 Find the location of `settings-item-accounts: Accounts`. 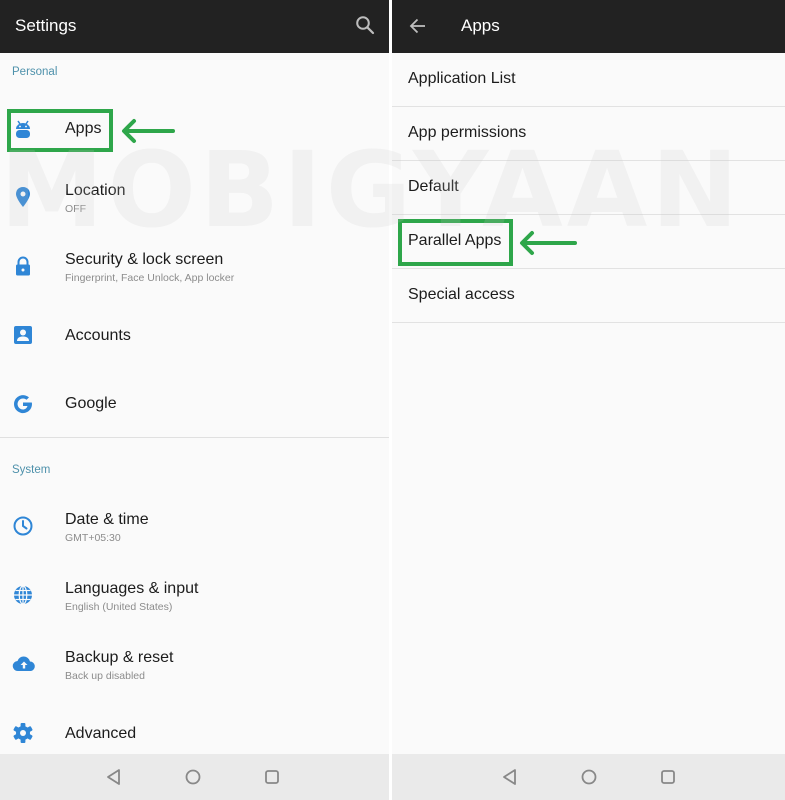

settings-item-accounts: Accounts is located at coordinates (194, 335).